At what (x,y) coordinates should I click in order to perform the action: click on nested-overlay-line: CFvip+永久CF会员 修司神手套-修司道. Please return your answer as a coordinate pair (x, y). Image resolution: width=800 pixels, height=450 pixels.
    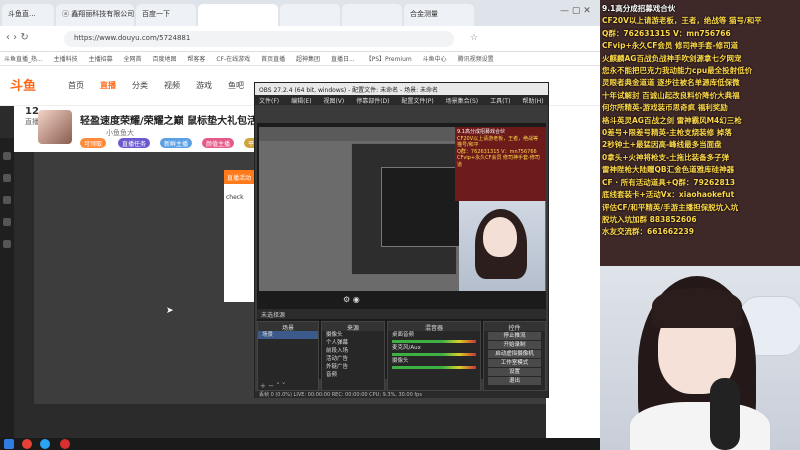
    Looking at the image, I should click on (498, 161).